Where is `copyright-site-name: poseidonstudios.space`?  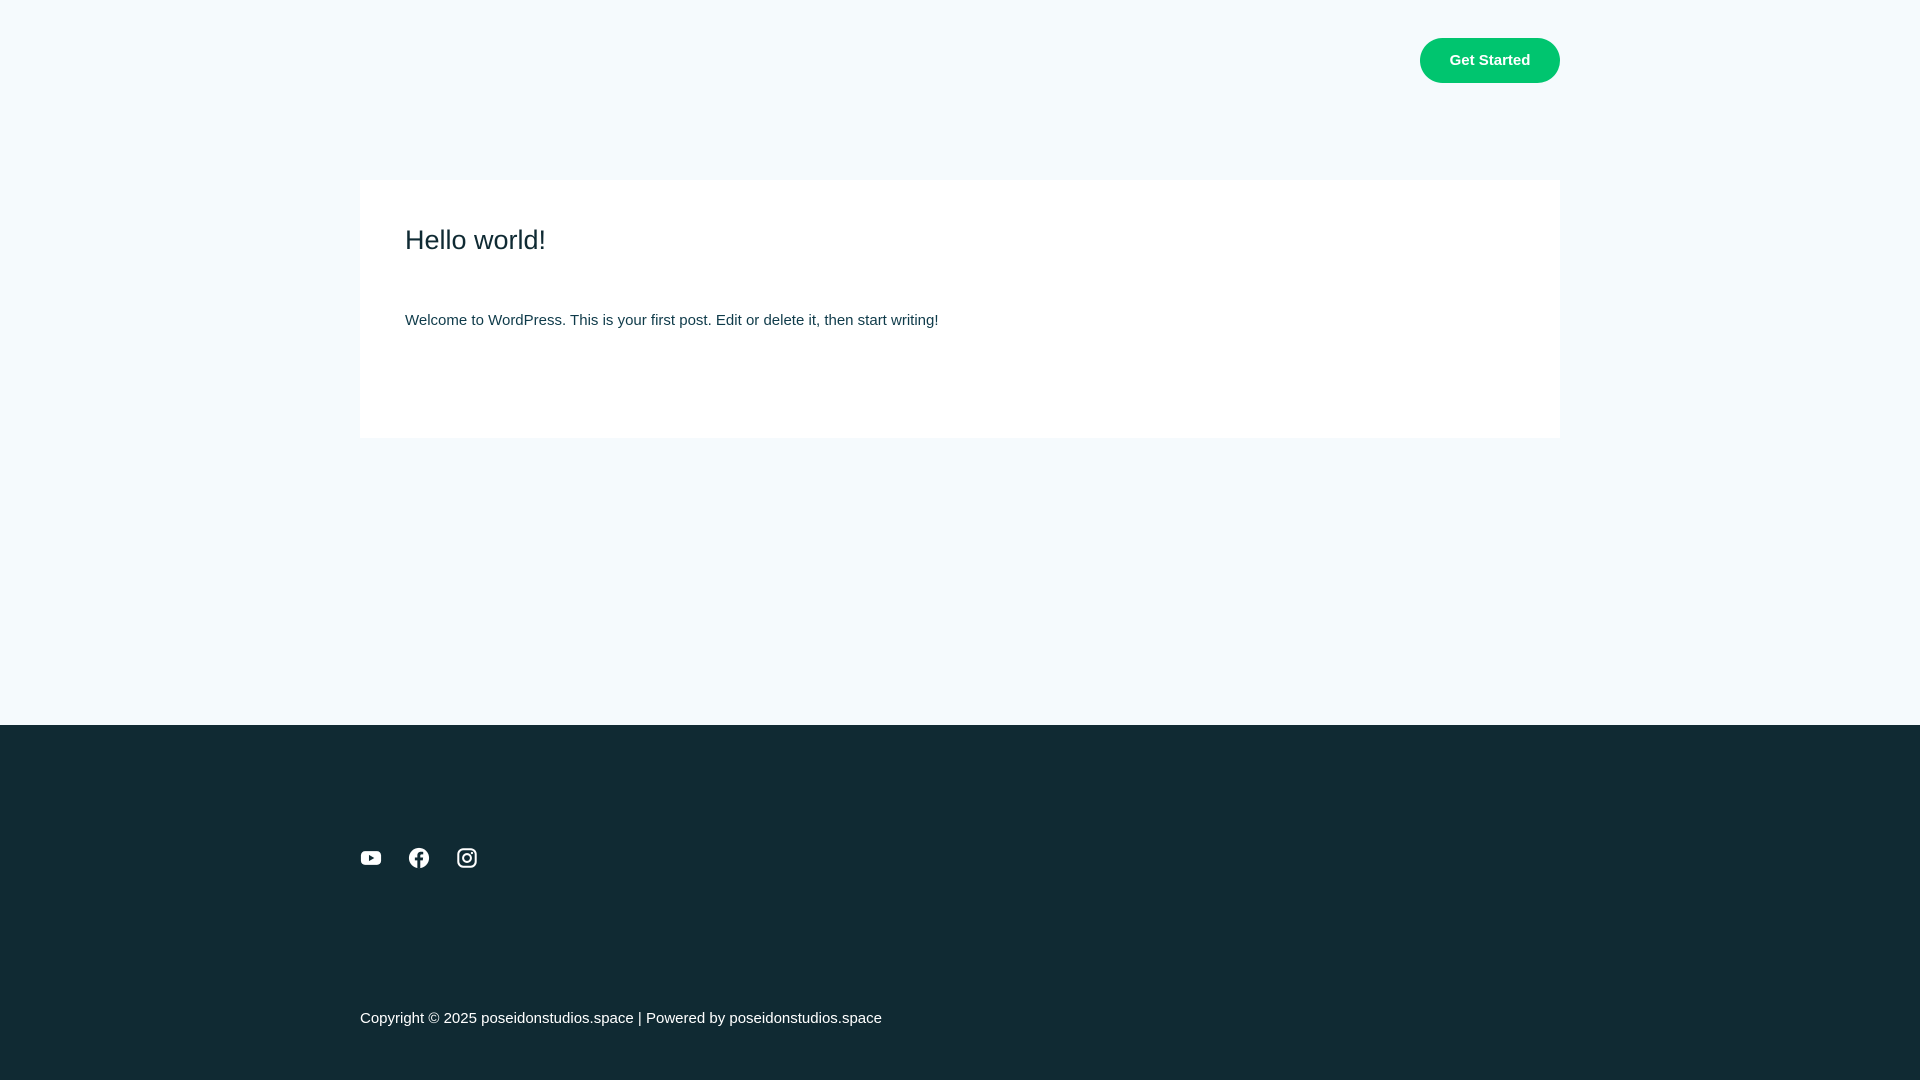
copyright-site-name: poseidonstudios.space is located at coordinates (557, 1018).